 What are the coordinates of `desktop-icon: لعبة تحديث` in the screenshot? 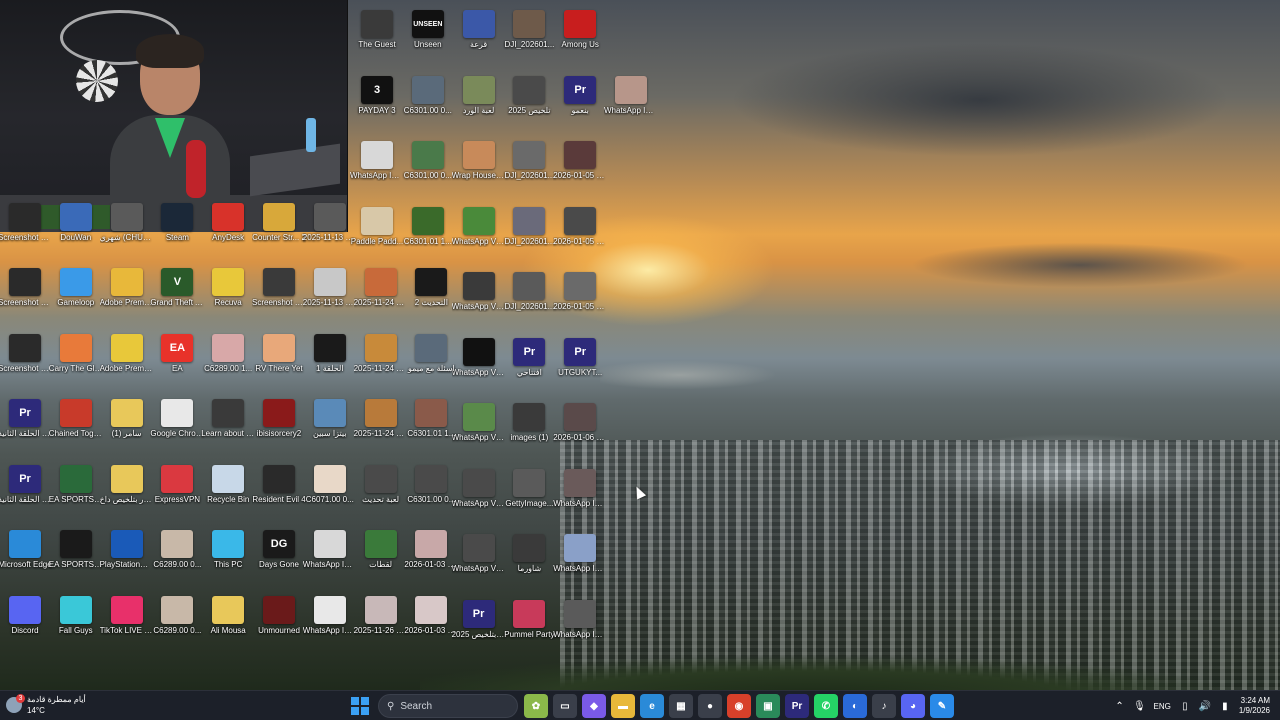 It's located at (381, 494).